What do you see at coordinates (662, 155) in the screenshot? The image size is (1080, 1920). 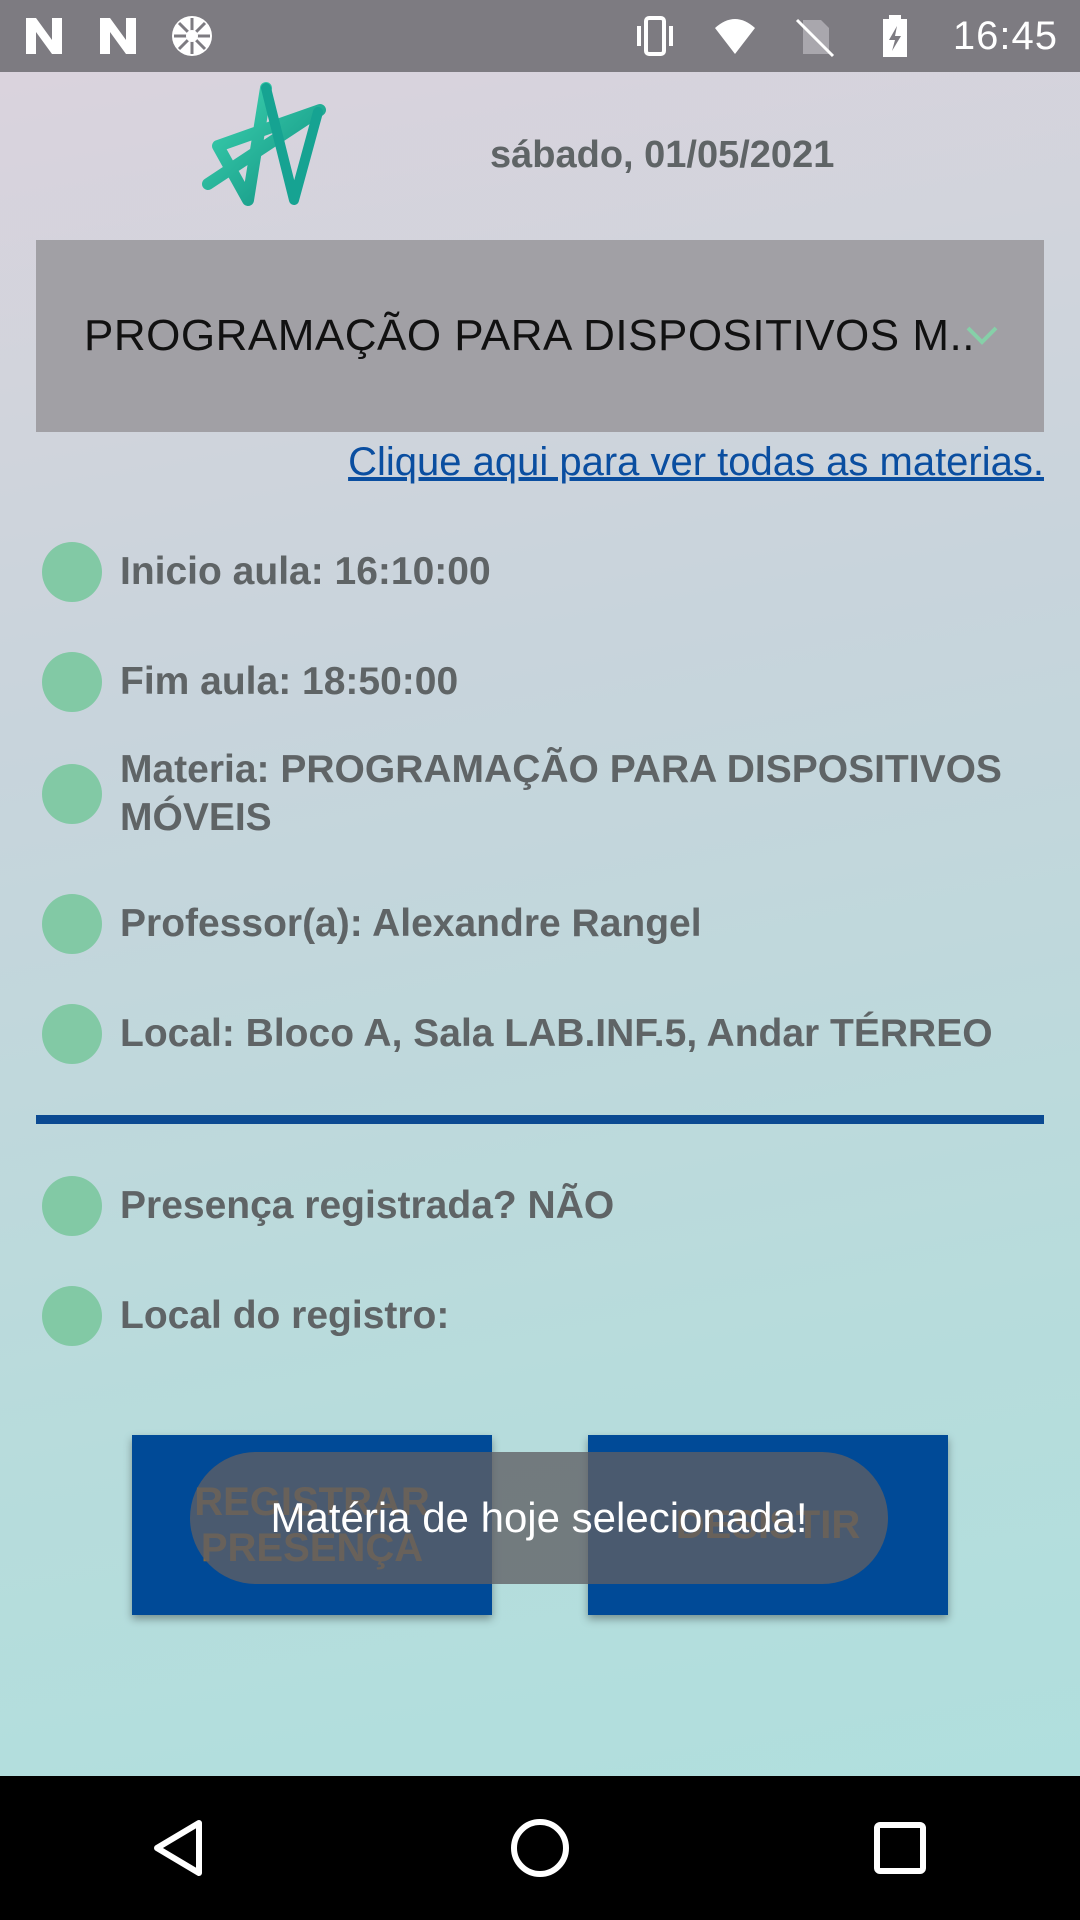 I see `current-date: sábado, 01/05/2021` at bounding box center [662, 155].